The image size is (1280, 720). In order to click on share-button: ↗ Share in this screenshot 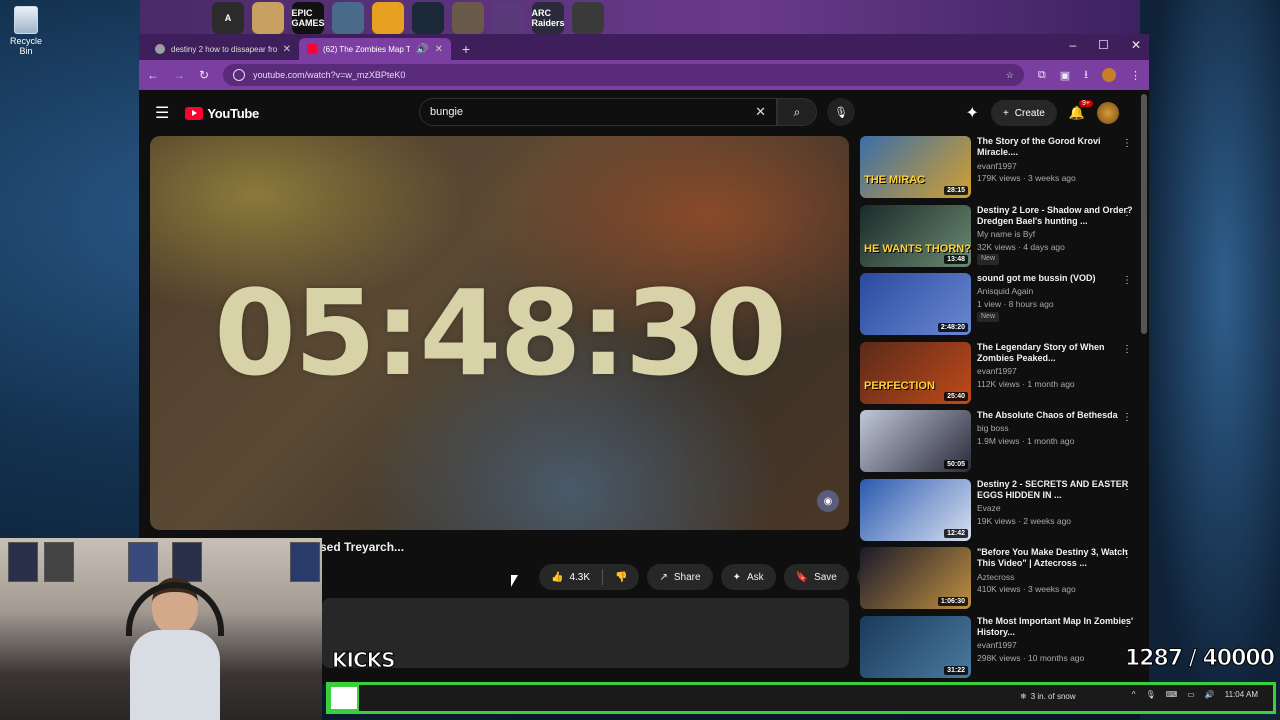, I will do `click(680, 577)`.